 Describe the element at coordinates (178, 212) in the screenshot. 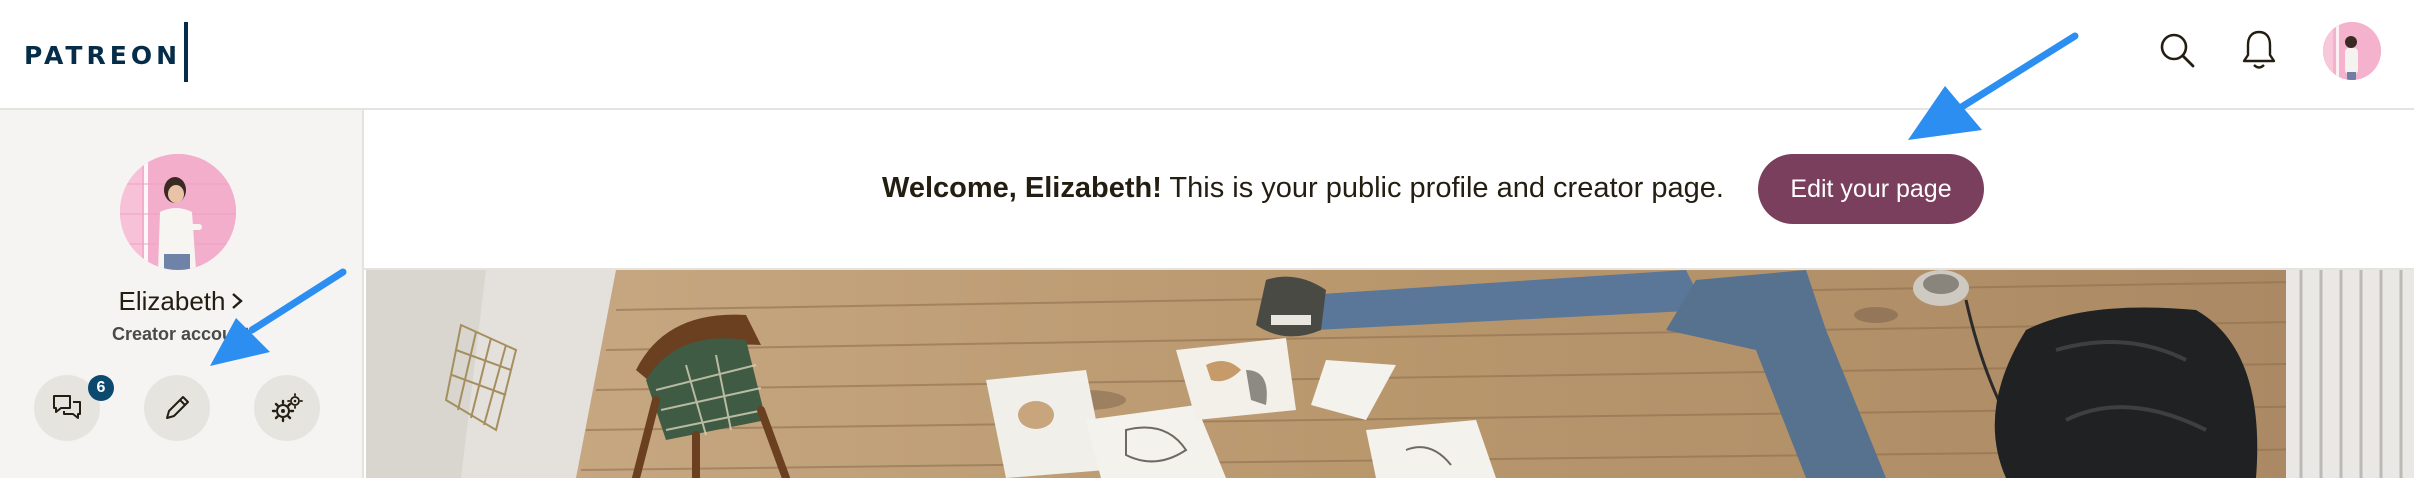

I see `profile-avatar` at that location.